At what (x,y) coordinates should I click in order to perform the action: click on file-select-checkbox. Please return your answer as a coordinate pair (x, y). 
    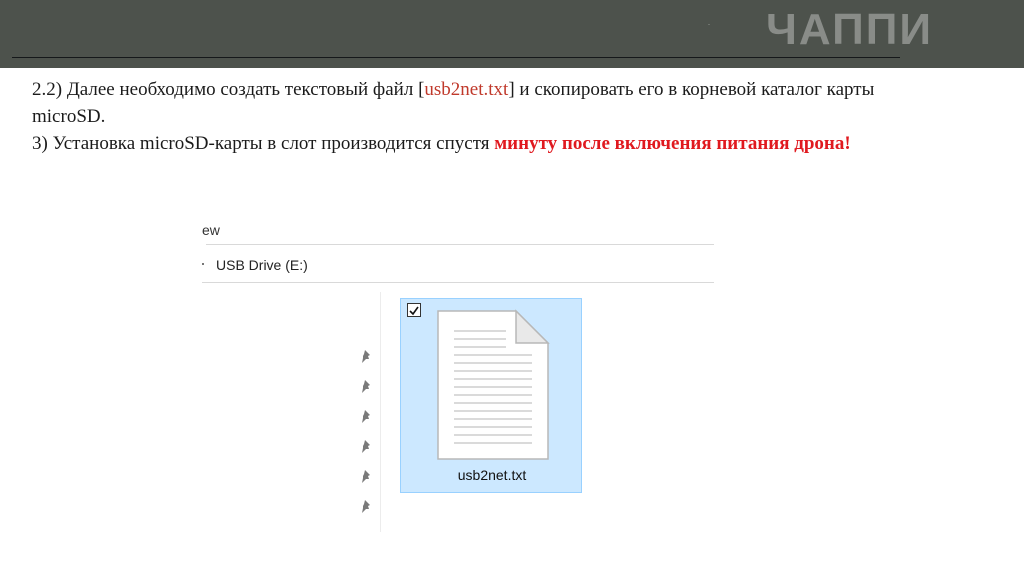
    Looking at the image, I should click on (414, 310).